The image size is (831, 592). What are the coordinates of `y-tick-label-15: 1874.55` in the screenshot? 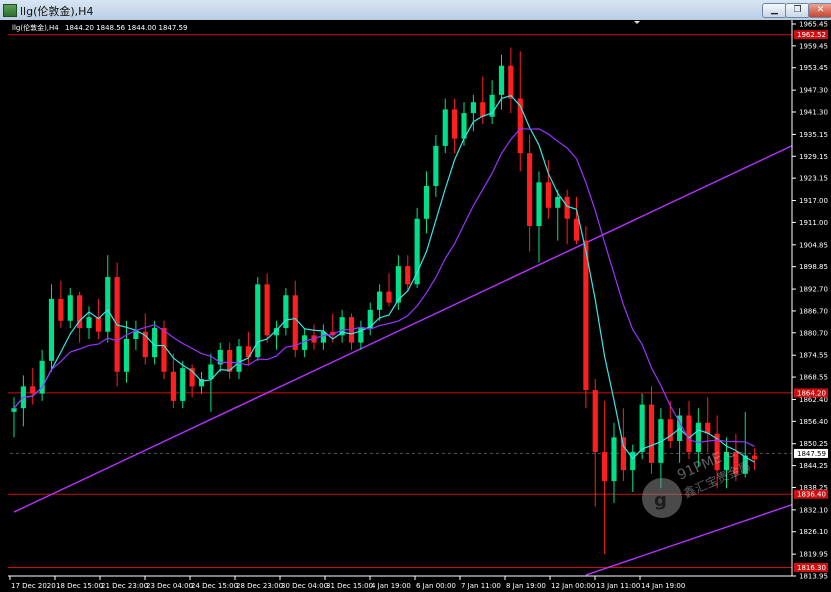 It's located at (813, 356).